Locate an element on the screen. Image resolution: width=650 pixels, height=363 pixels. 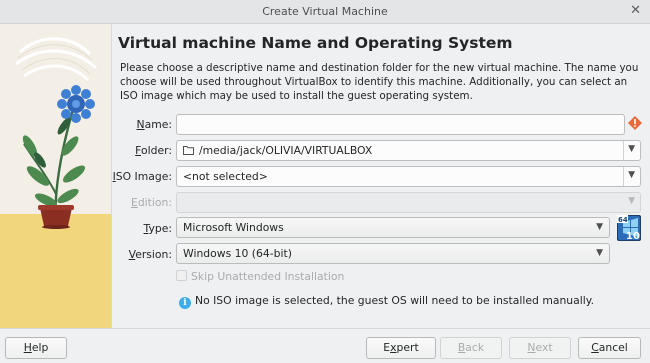
os-bitness-label: 64 is located at coordinates (623, 220).